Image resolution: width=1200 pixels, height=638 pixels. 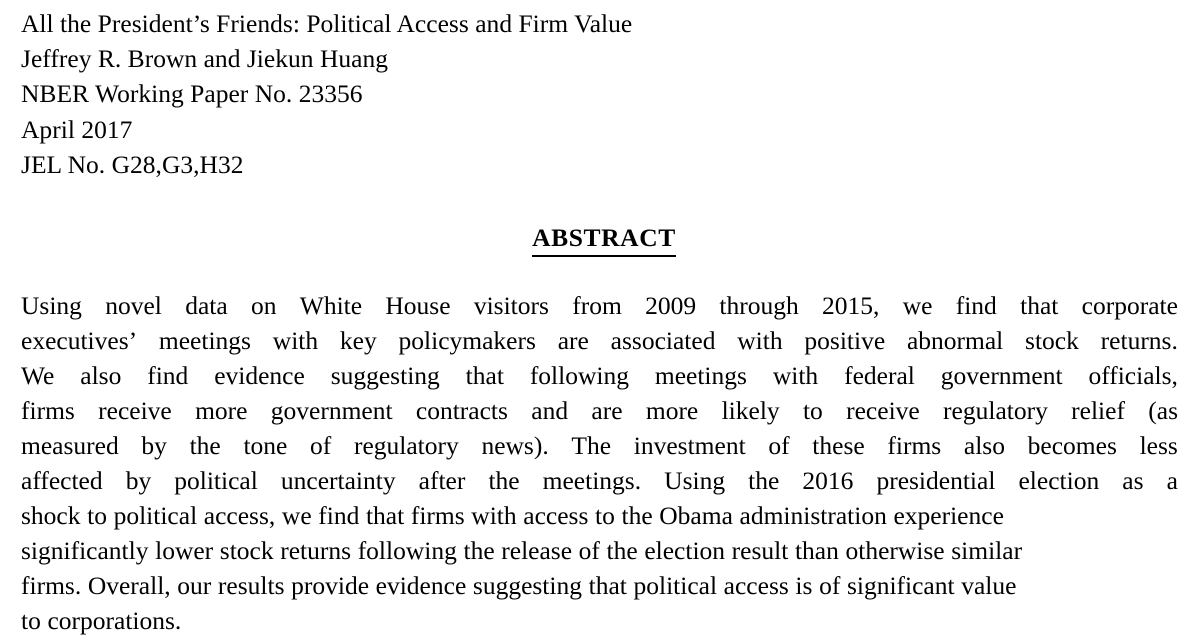 I want to click on abstract-word: measured, so click(x=70, y=445).